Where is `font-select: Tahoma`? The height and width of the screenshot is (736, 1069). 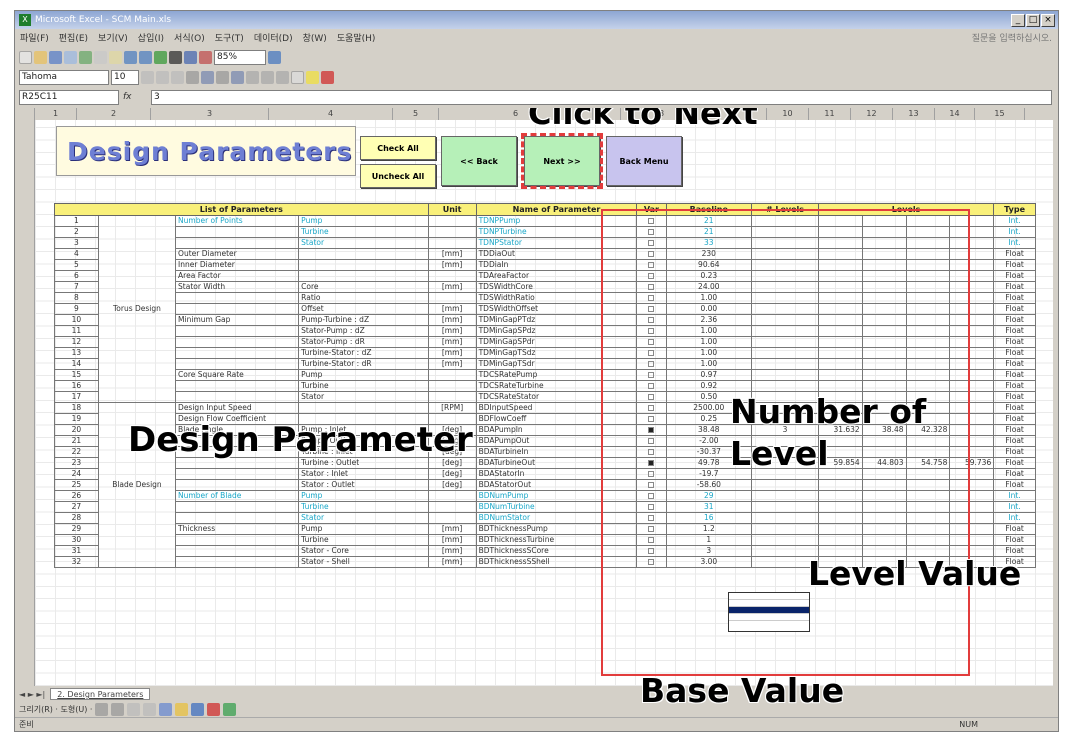
font-select: Tahoma is located at coordinates (64, 77).